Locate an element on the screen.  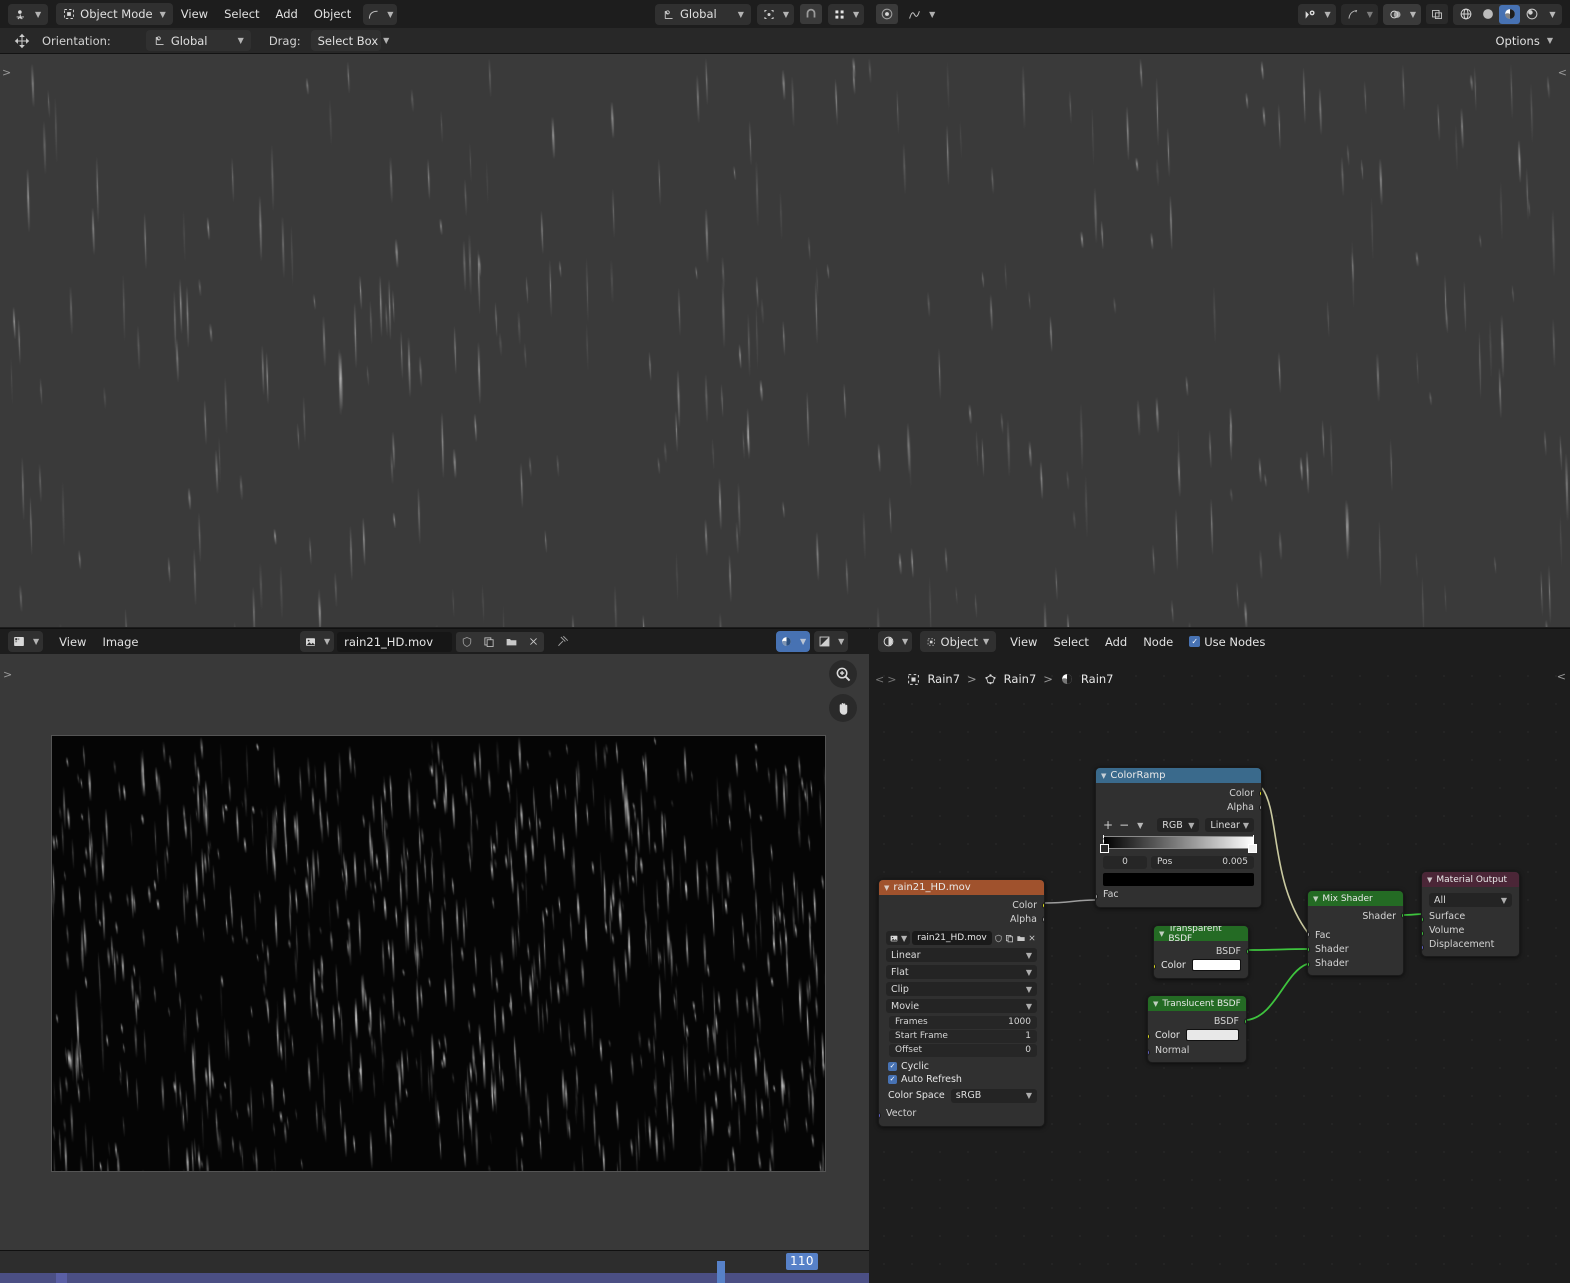
breadcrumb-back-icon: < is located at coordinates (879, 679).